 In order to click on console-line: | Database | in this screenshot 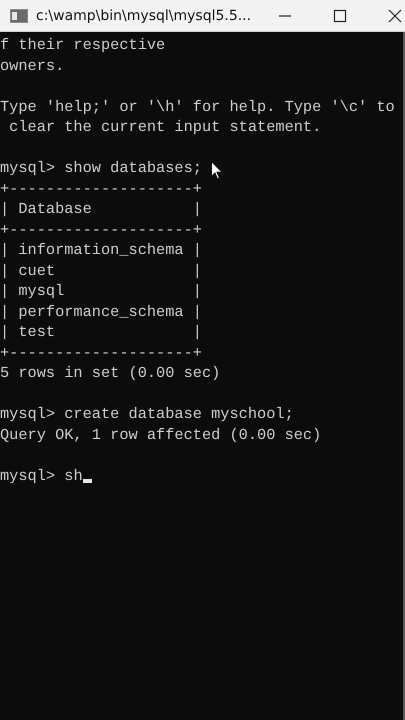, I will do `click(101, 209)`.